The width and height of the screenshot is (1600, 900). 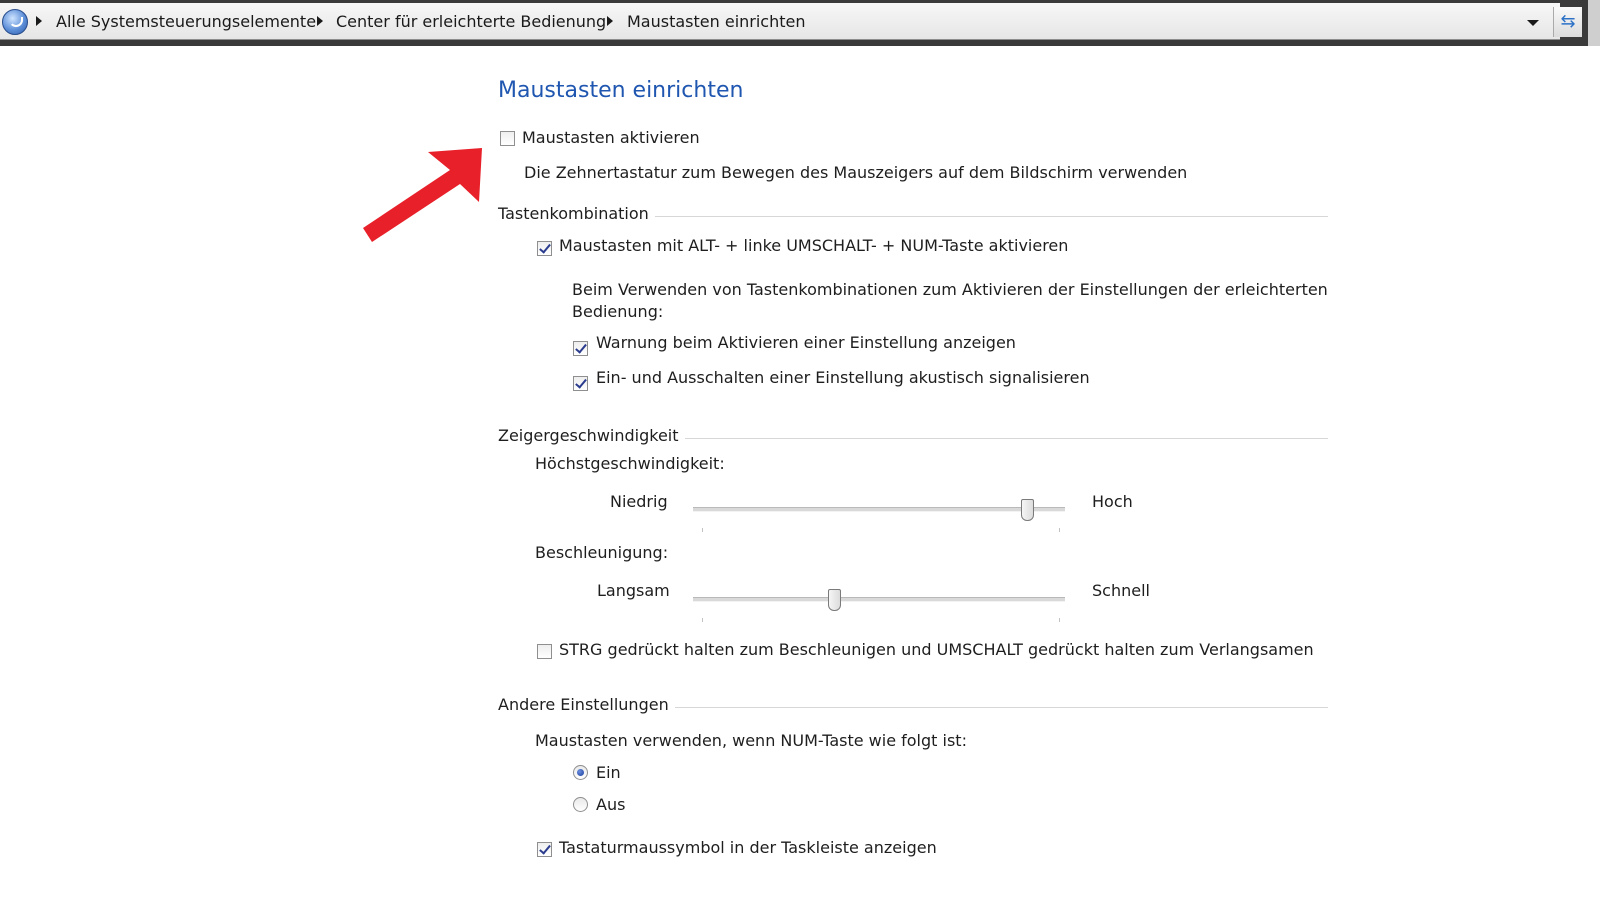 I want to click on red-arrow-icon, so click(x=422, y=195).